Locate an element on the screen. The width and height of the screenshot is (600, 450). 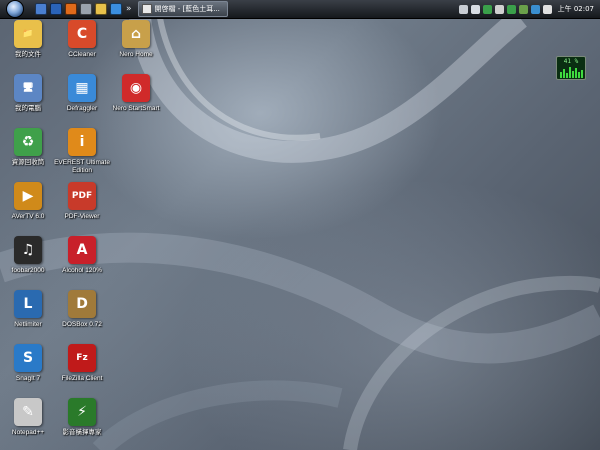
desktop-icon-netlimiter: L Netlimiter is located at coordinates (29, 315).